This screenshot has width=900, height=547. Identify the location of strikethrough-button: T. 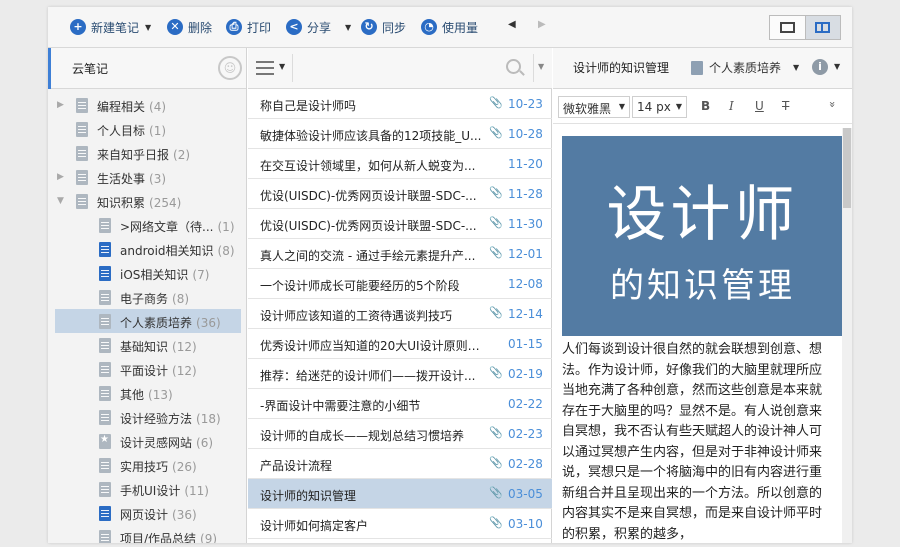
(785, 106).